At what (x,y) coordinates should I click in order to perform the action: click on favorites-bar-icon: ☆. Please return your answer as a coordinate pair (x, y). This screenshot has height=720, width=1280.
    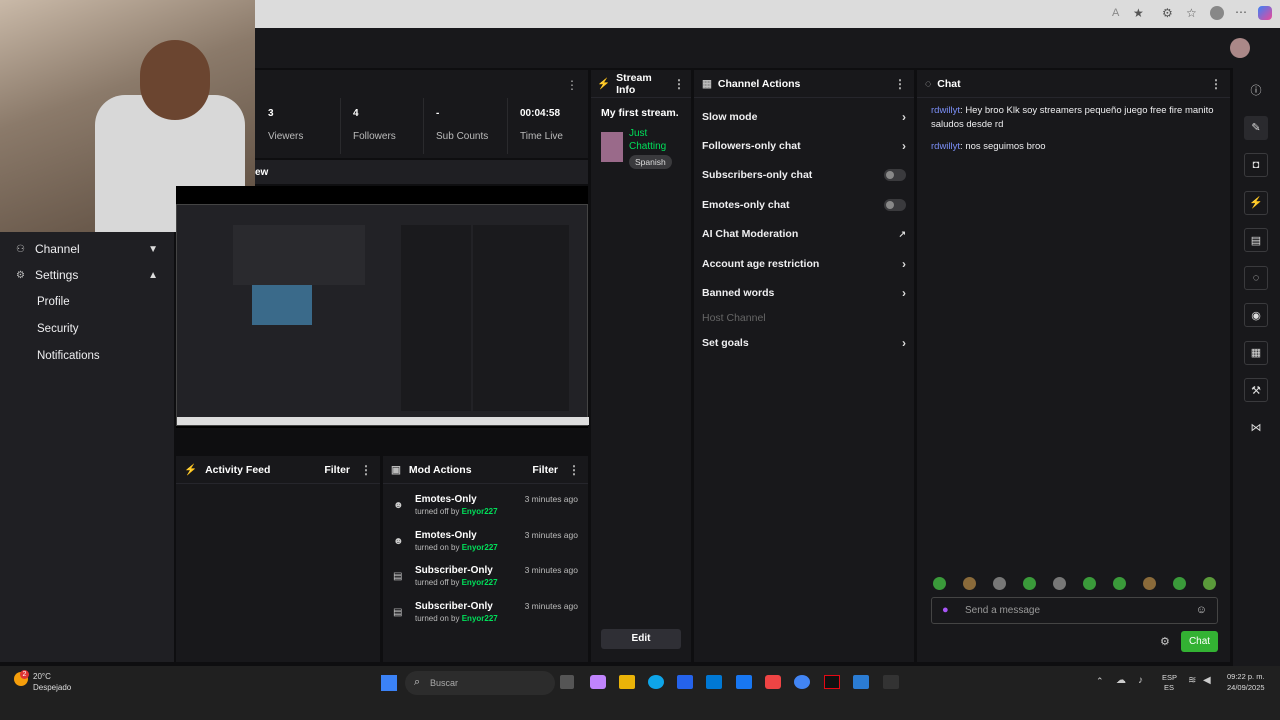
    Looking at the image, I should click on (1191, 13).